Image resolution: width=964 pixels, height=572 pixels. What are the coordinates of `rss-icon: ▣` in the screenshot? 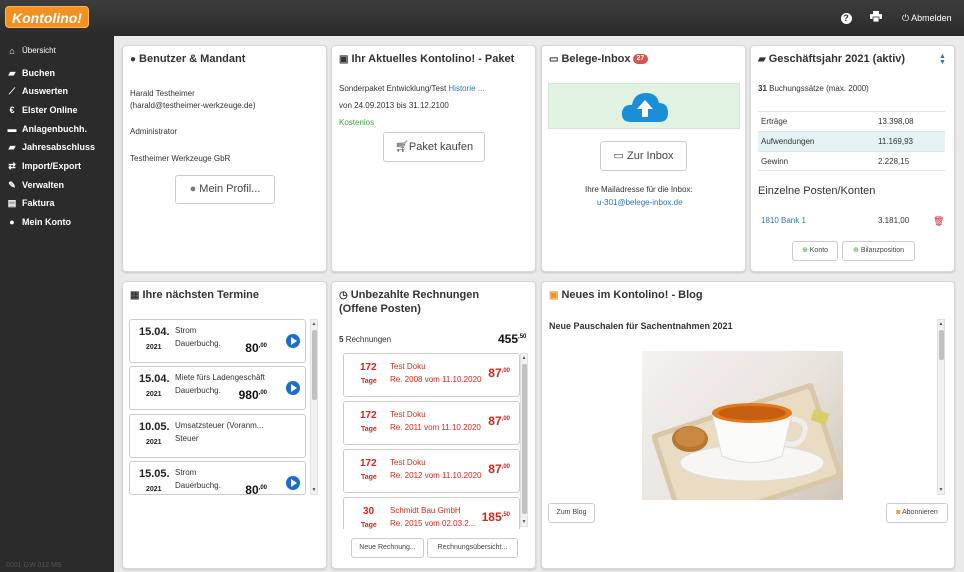 It's located at (554, 295).